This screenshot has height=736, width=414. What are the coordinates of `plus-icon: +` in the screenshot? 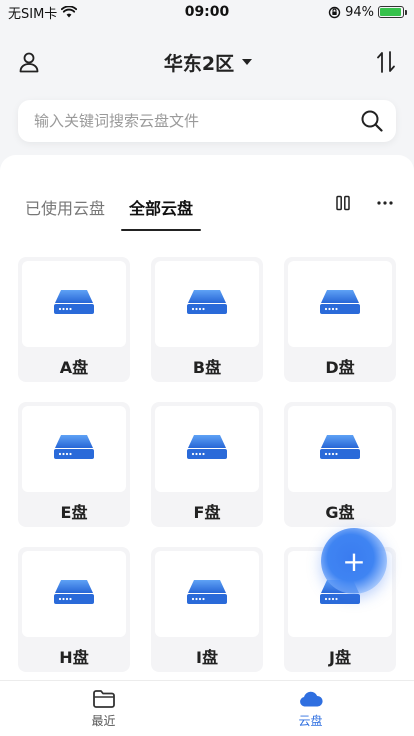 It's located at (354, 561).